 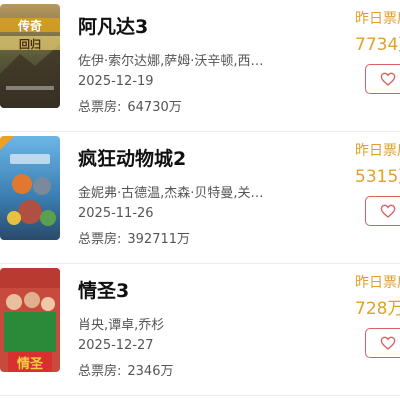 I want to click on yesterday-box-office-value: 5315万, so click(x=377, y=177).